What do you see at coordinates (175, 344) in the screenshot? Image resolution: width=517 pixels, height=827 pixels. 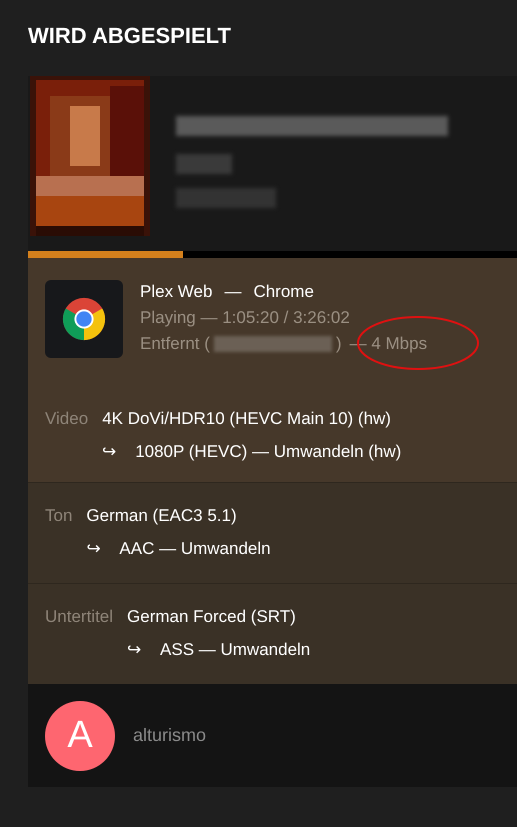 I see `location-label: Entfernt (` at bounding box center [175, 344].